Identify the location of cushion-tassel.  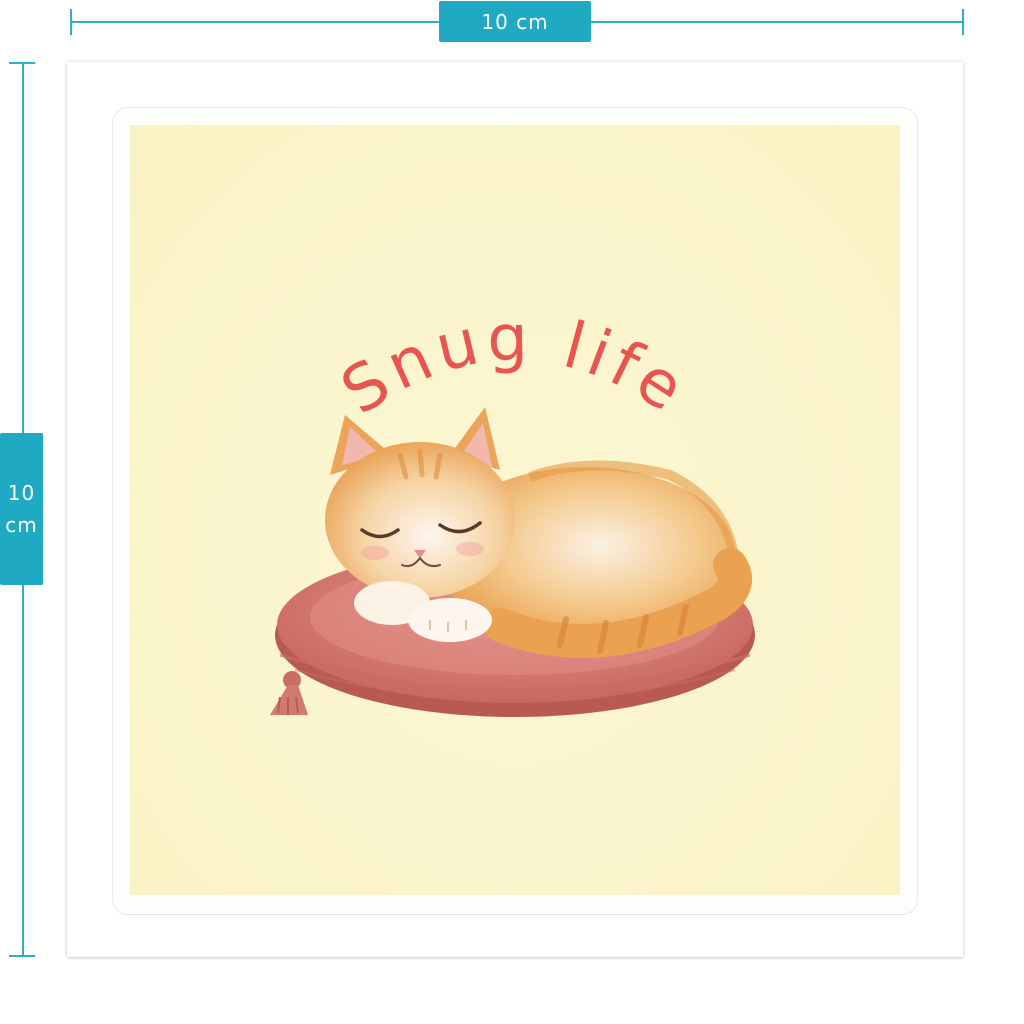
(289, 693).